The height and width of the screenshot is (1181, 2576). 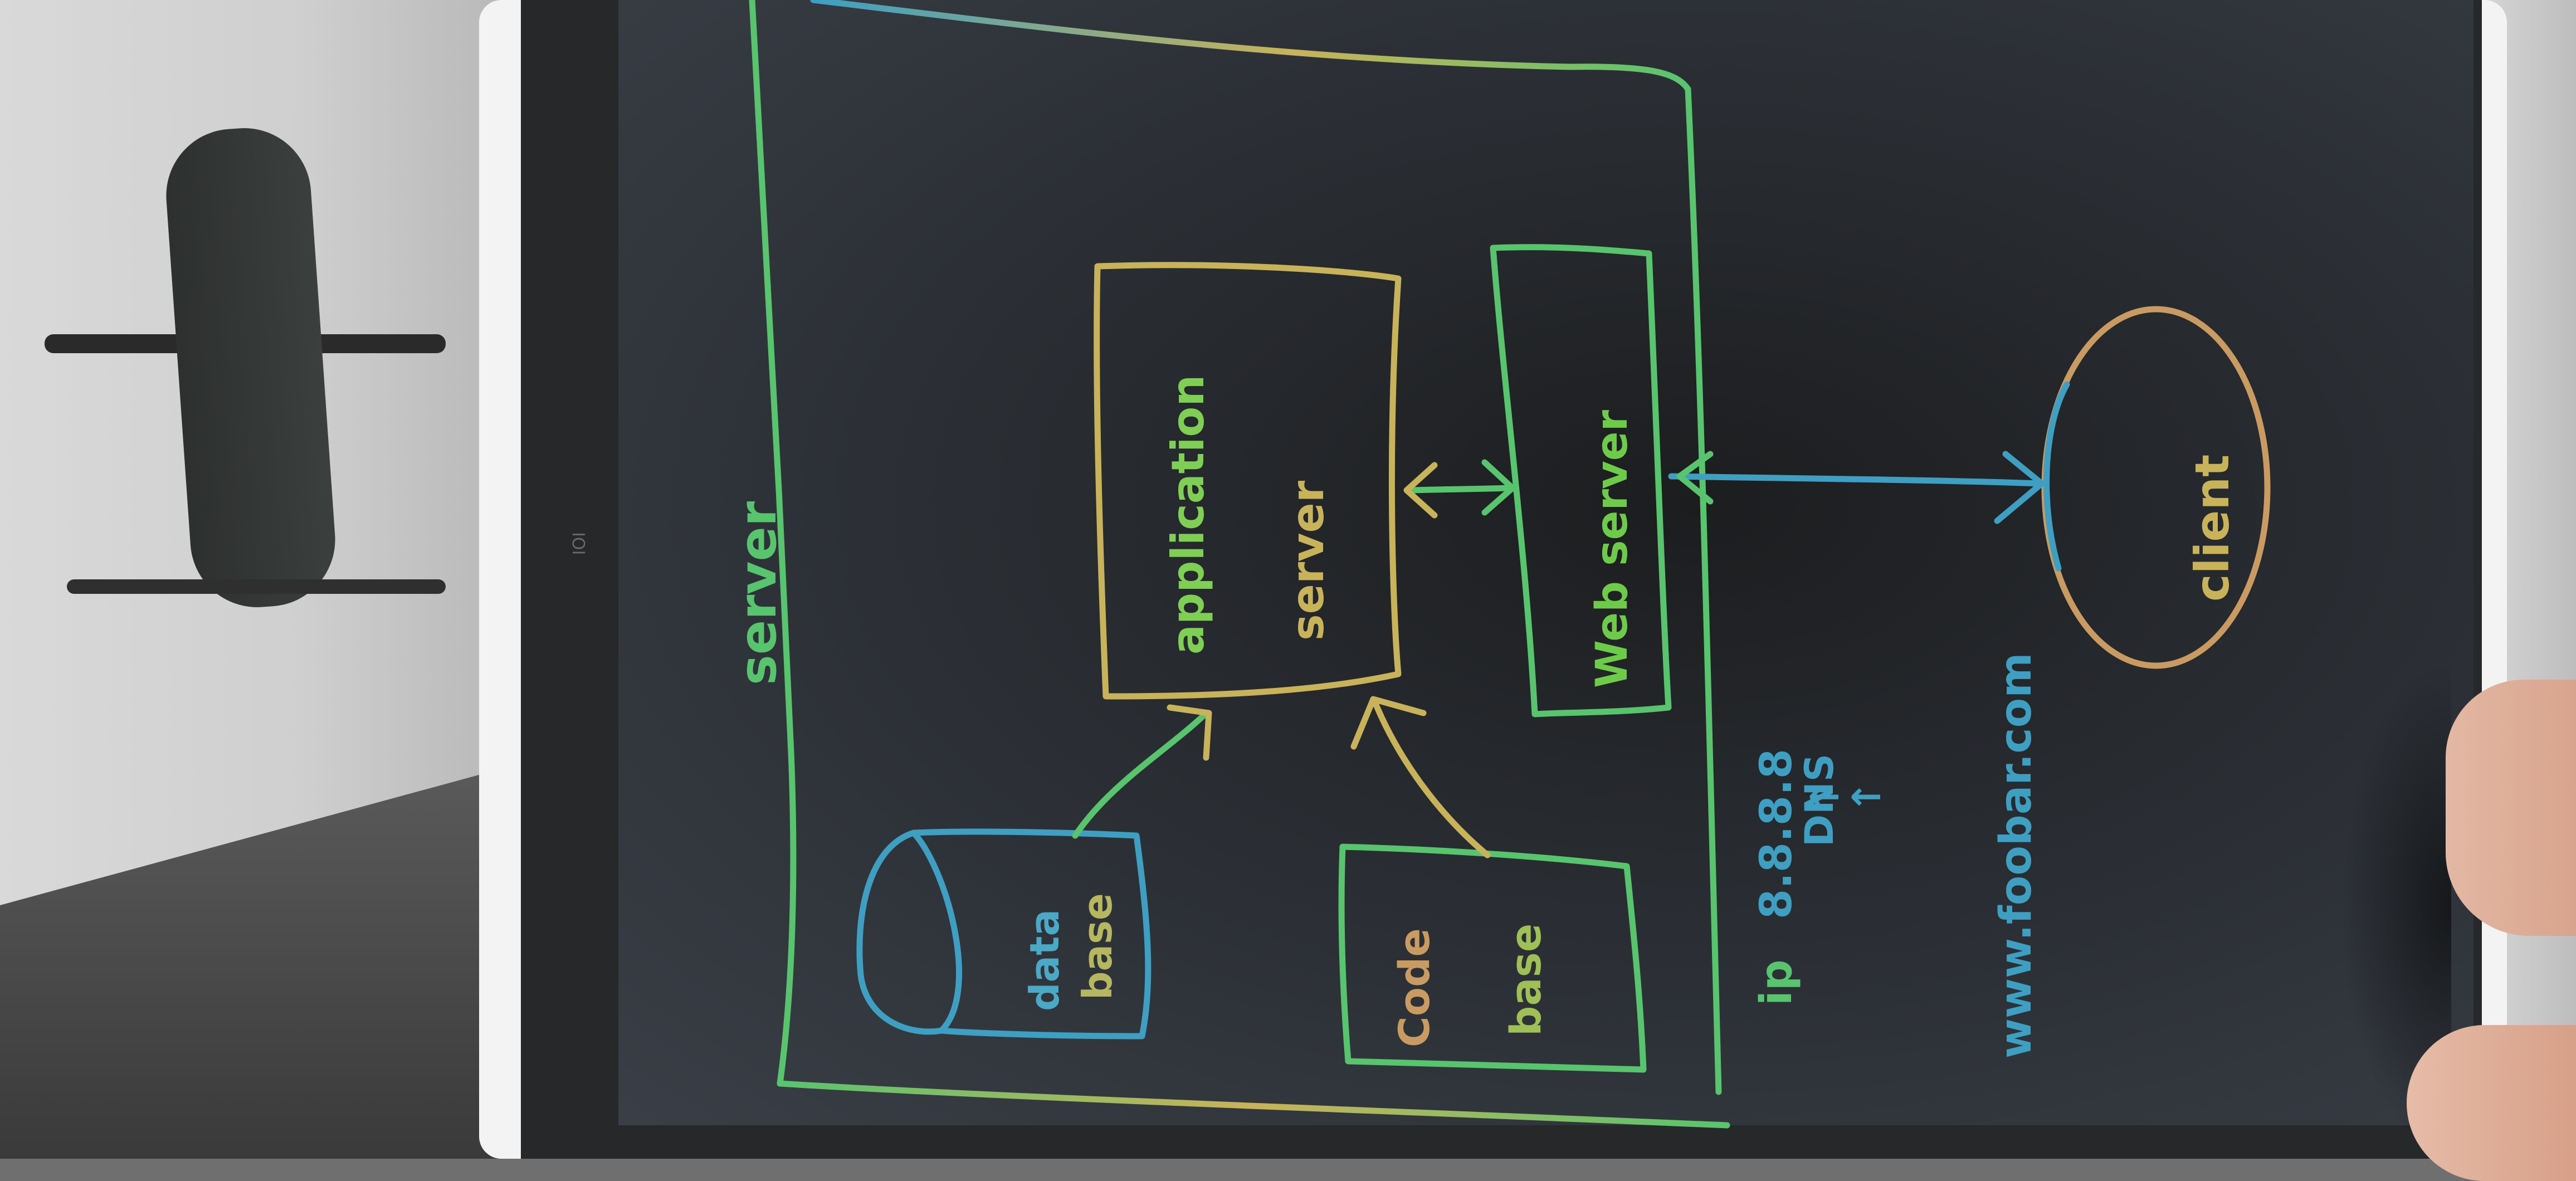 What do you see at coordinates (1819, 801) in the screenshot?
I see `dns-label: DNS` at bounding box center [1819, 801].